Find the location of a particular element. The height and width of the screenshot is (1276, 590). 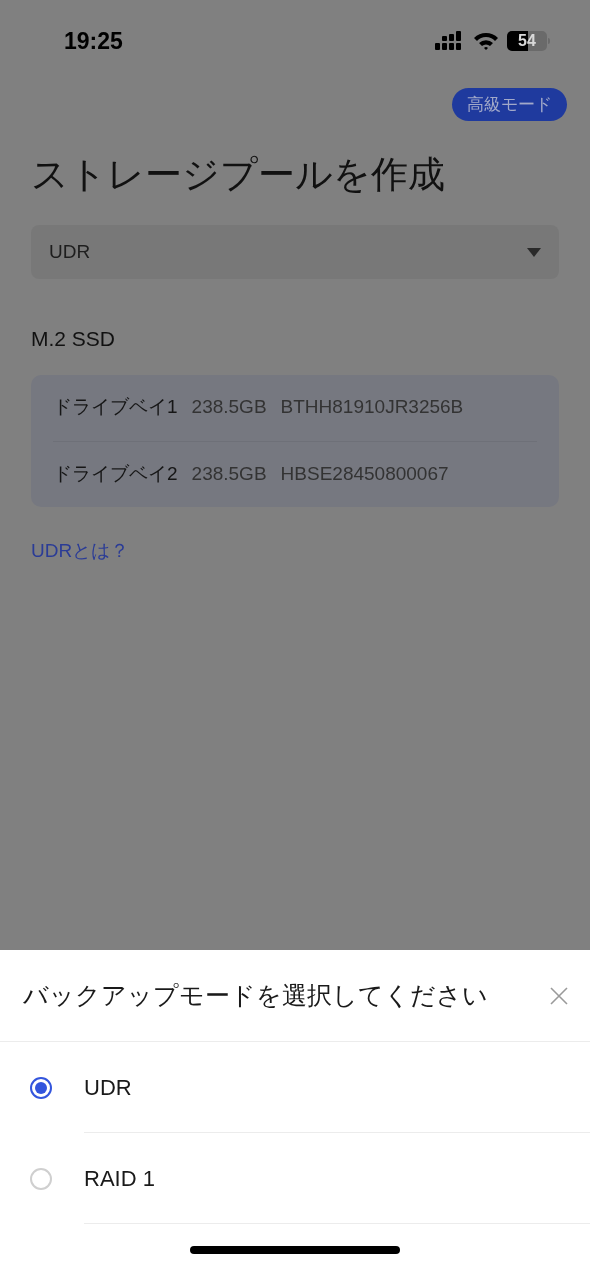

radio-button is located at coordinates (41, 1087).